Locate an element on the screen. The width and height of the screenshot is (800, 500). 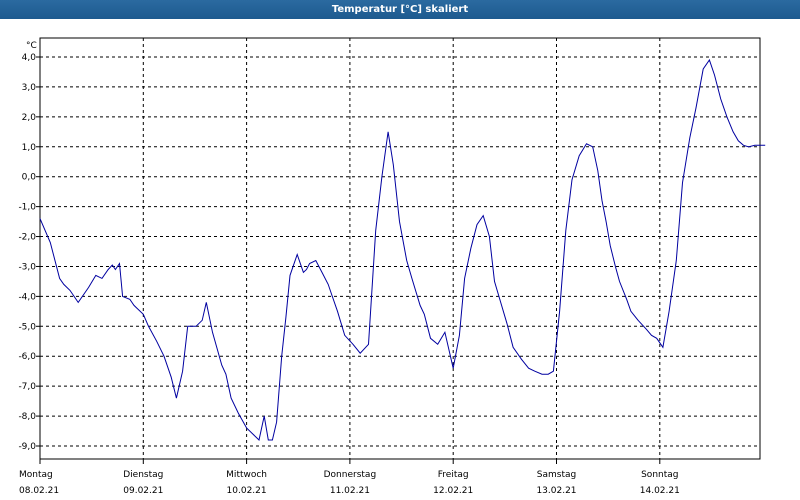
x-tick-day-label: Sonntag is located at coordinates (659, 475).